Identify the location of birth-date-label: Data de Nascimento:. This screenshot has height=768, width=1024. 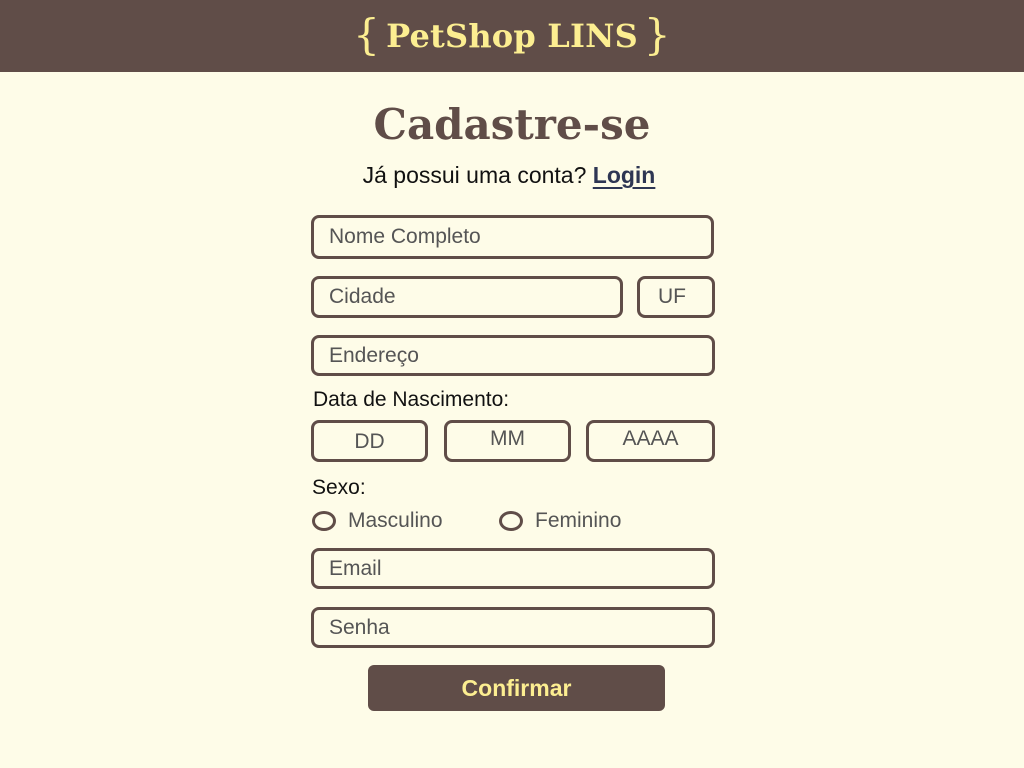
(411, 399).